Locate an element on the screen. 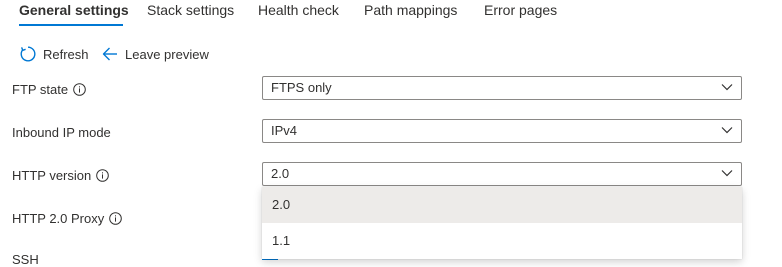  leave-preview-button: Leave preview is located at coordinates (155, 54).